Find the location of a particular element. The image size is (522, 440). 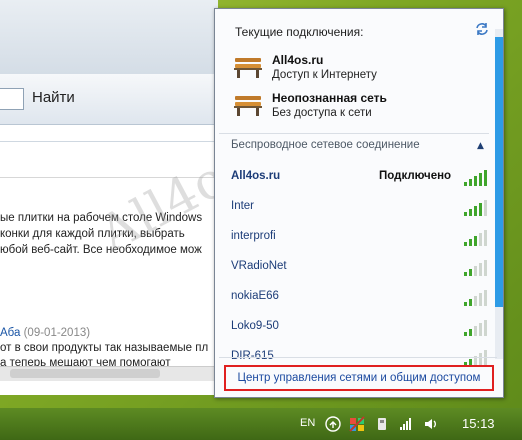

network-sharing-center-link: Центр управления сетями и общим доступом is located at coordinates (359, 378).